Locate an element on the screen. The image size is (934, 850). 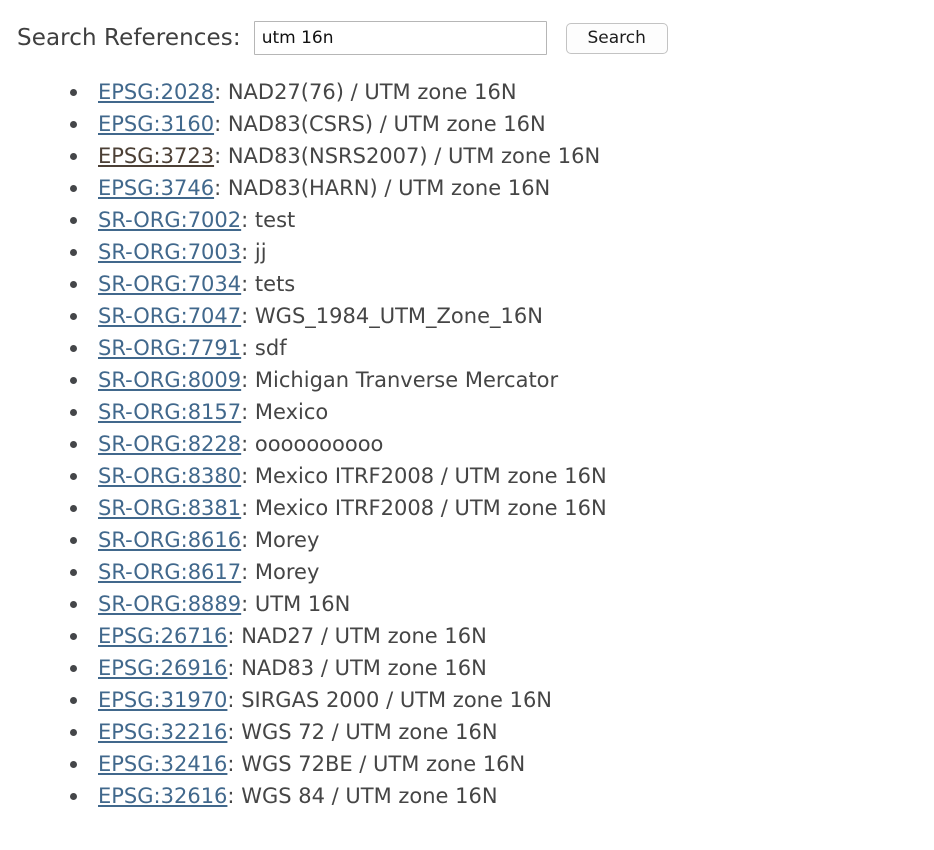
list-item: EPSG:31970: SIRGAS 2000 / UTM zone 16N is located at coordinates (467, 700).